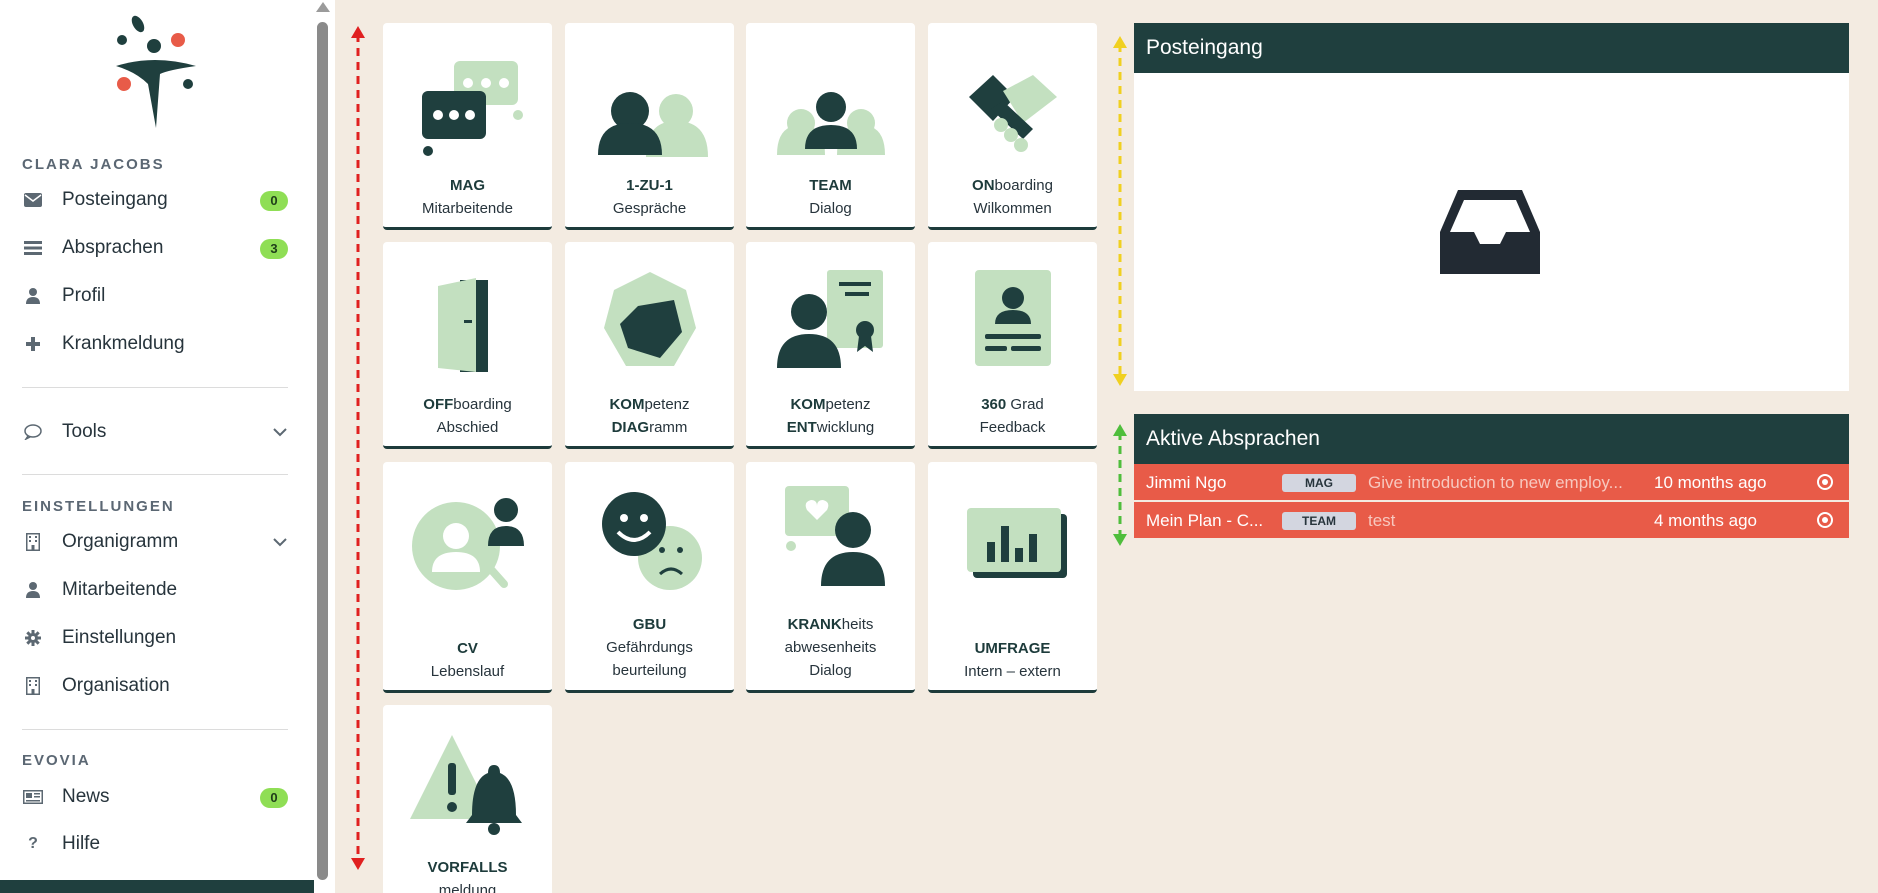 This screenshot has height=893, width=1878. Describe the element at coordinates (33, 638) in the screenshot. I see `gear-icon` at that location.